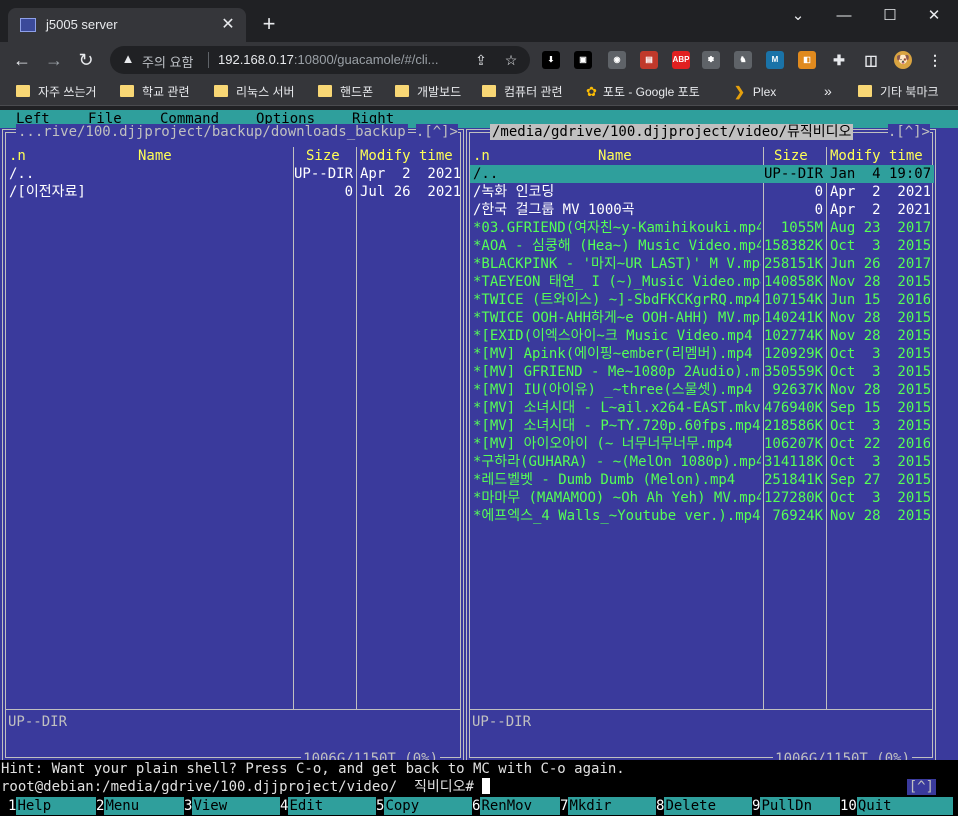  Describe the element at coordinates (828, 92) in the screenshot. I see `bookmarks-overflow-button: »` at that location.